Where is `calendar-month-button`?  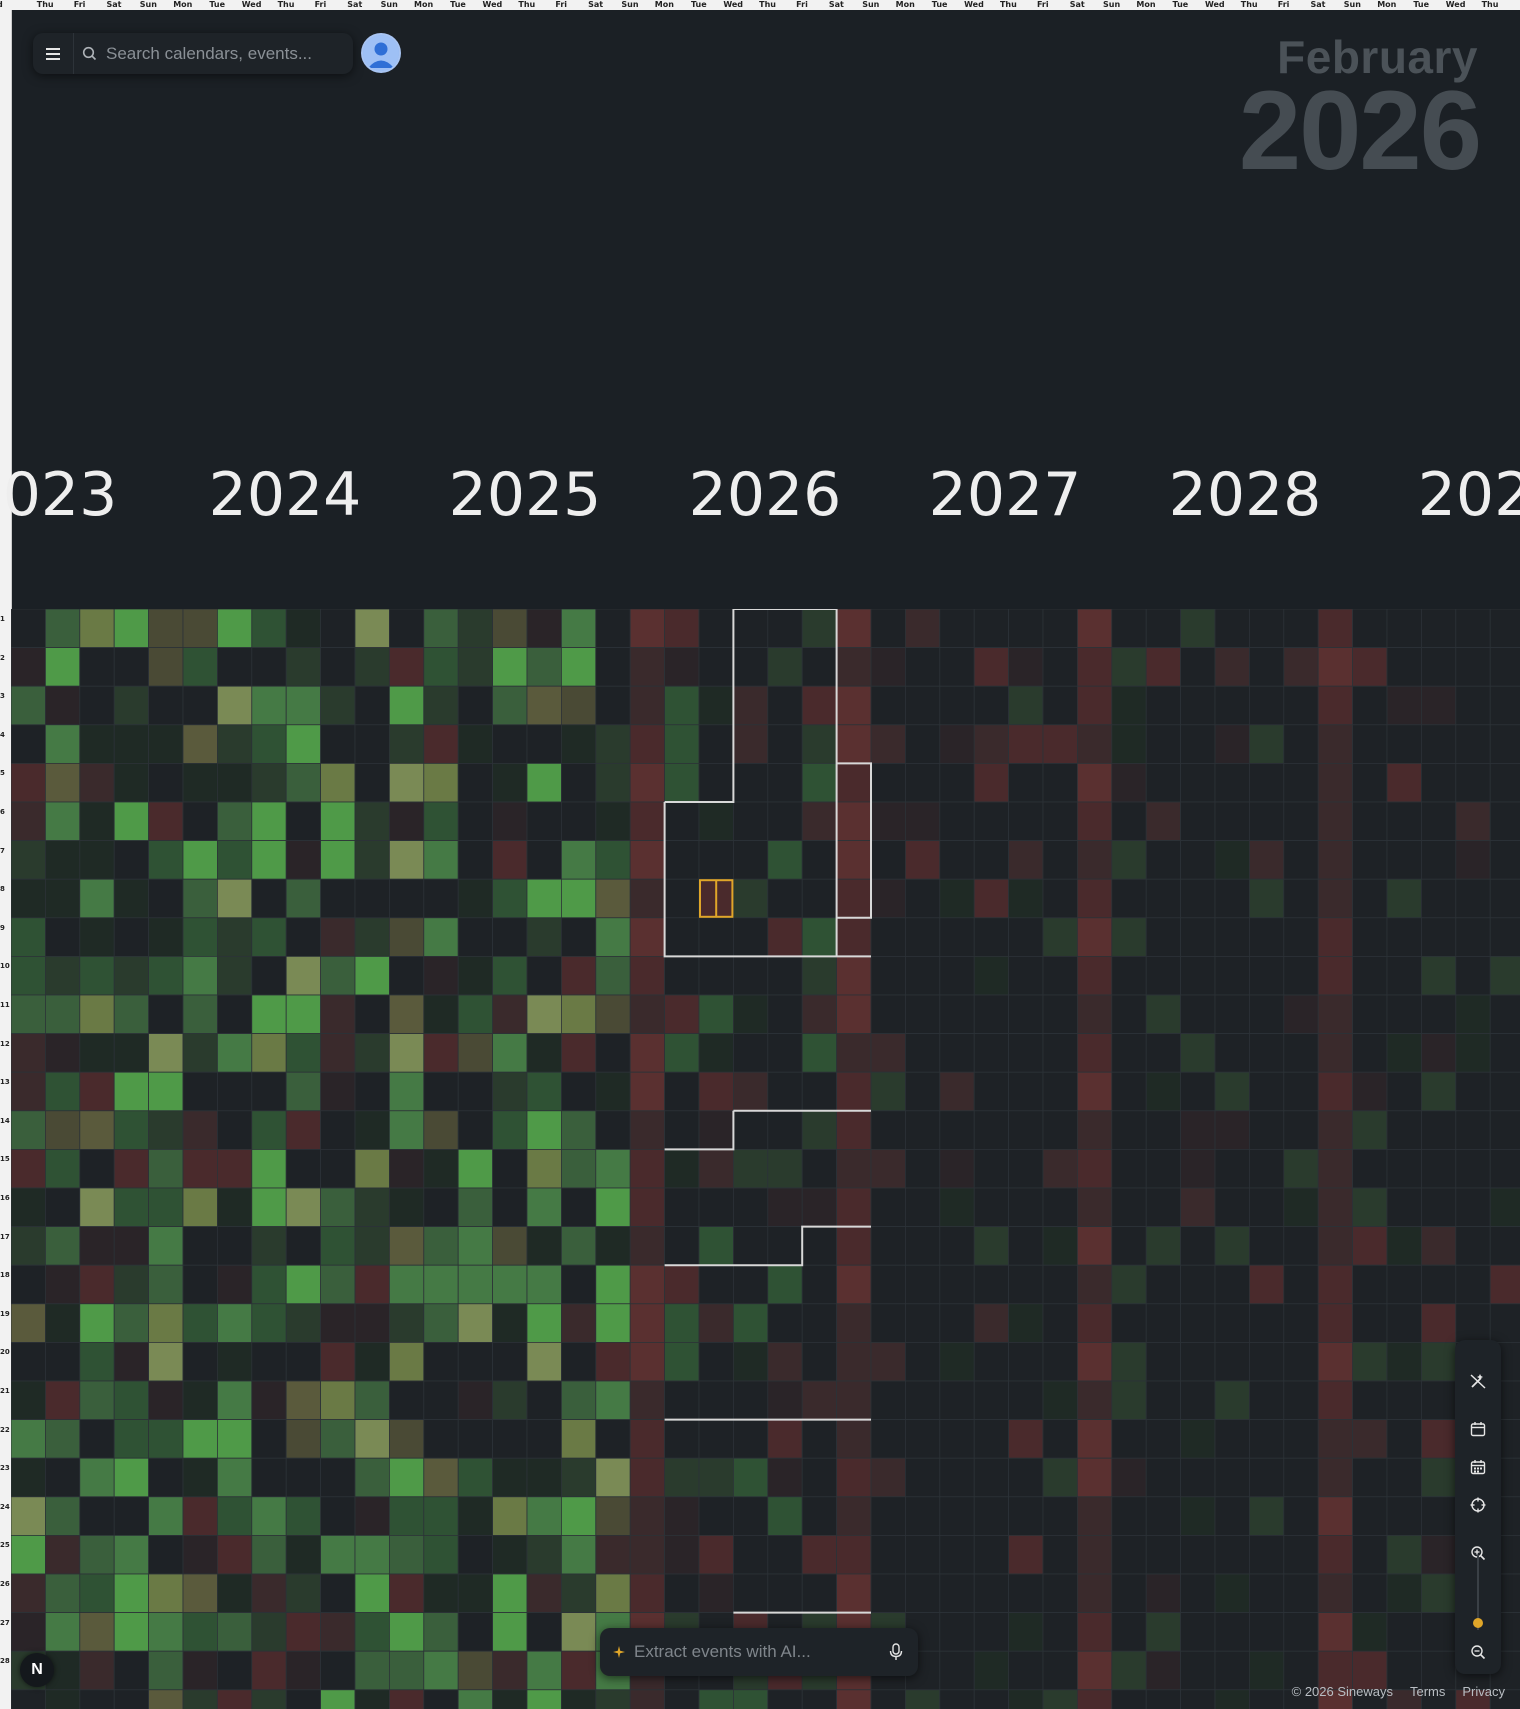 calendar-month-button is located at coordinates (1478, 1467).